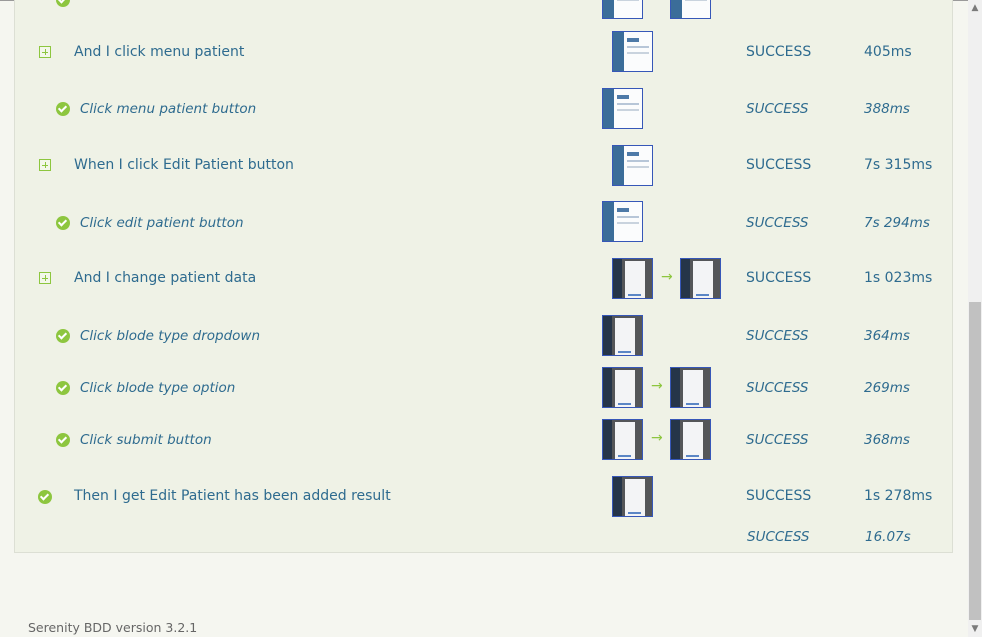  Describe the element at coordinates (113, 627) in the screenshot. I see `footer-version: Serenity BDD version 3.2.1` at that location.